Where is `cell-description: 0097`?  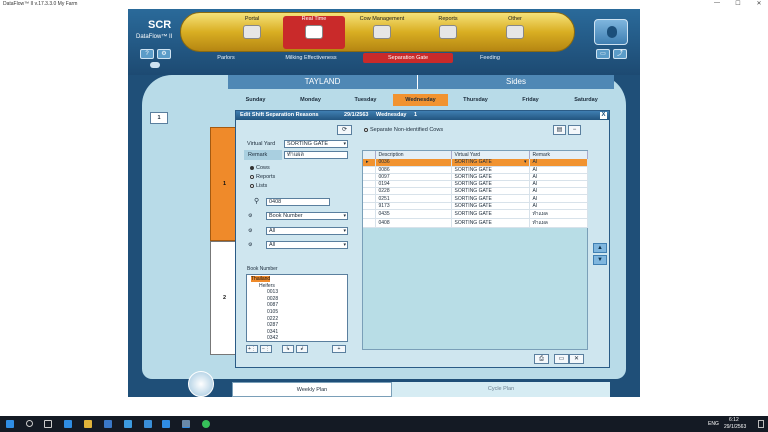
cell-description: 0097 is located at coordinates (413, 177).